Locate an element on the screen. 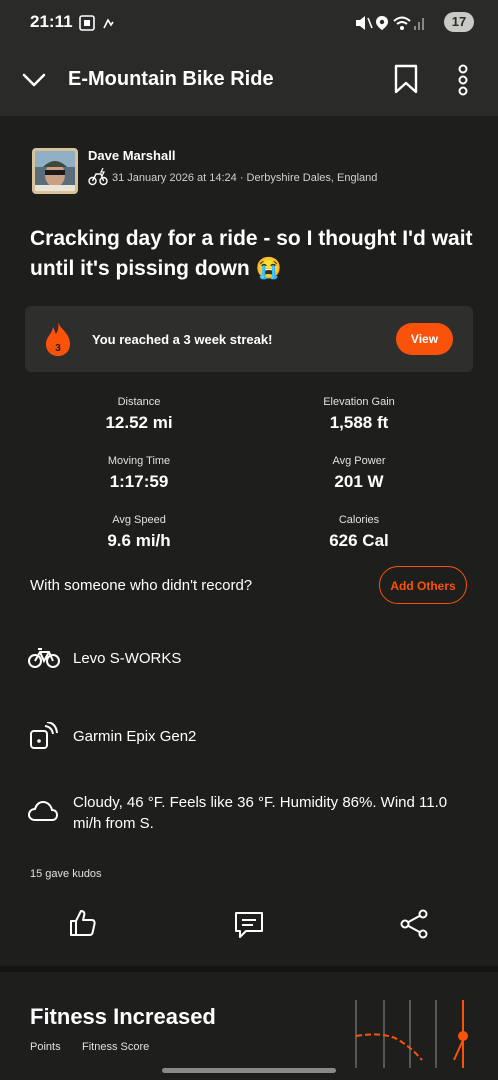 The width and height of the screenshot is (498, 1080). add-others-prompt: With someone who didn't record? is located at coordinates (141, 585).